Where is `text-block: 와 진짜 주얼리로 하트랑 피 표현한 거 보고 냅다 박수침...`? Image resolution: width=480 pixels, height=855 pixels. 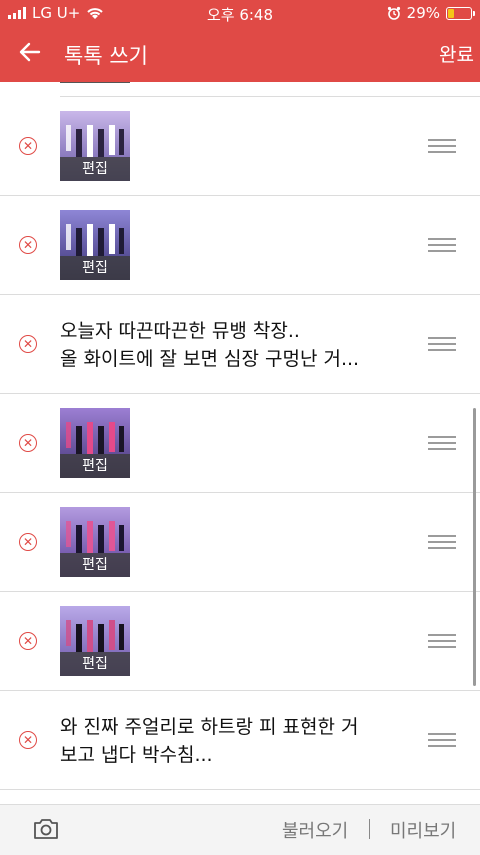
text-block: 와 진짜 주얼리로 하트랑 피 표현한 거 보고 냅다 박수침... is located at coordinates (230, 741).